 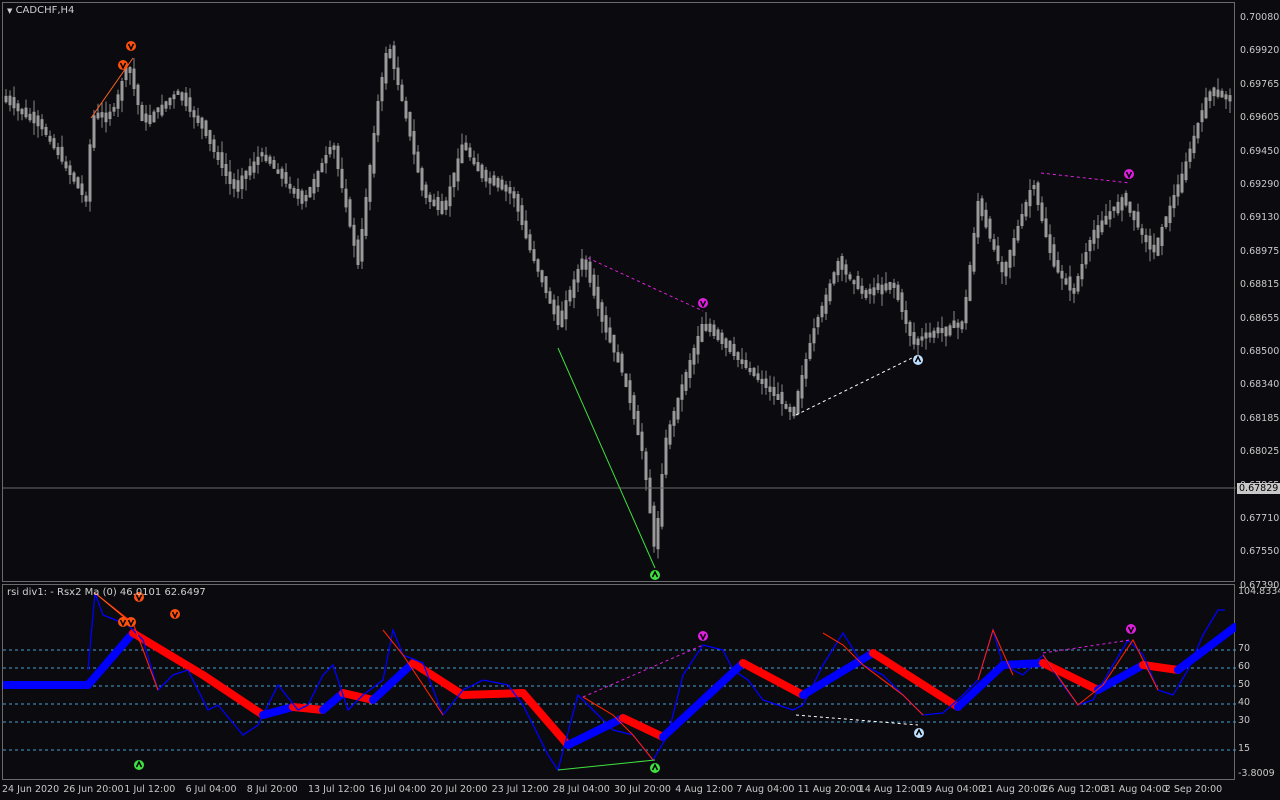 I want to click on indicator-min-label: -3.8009, so click(x=1256, y=773).